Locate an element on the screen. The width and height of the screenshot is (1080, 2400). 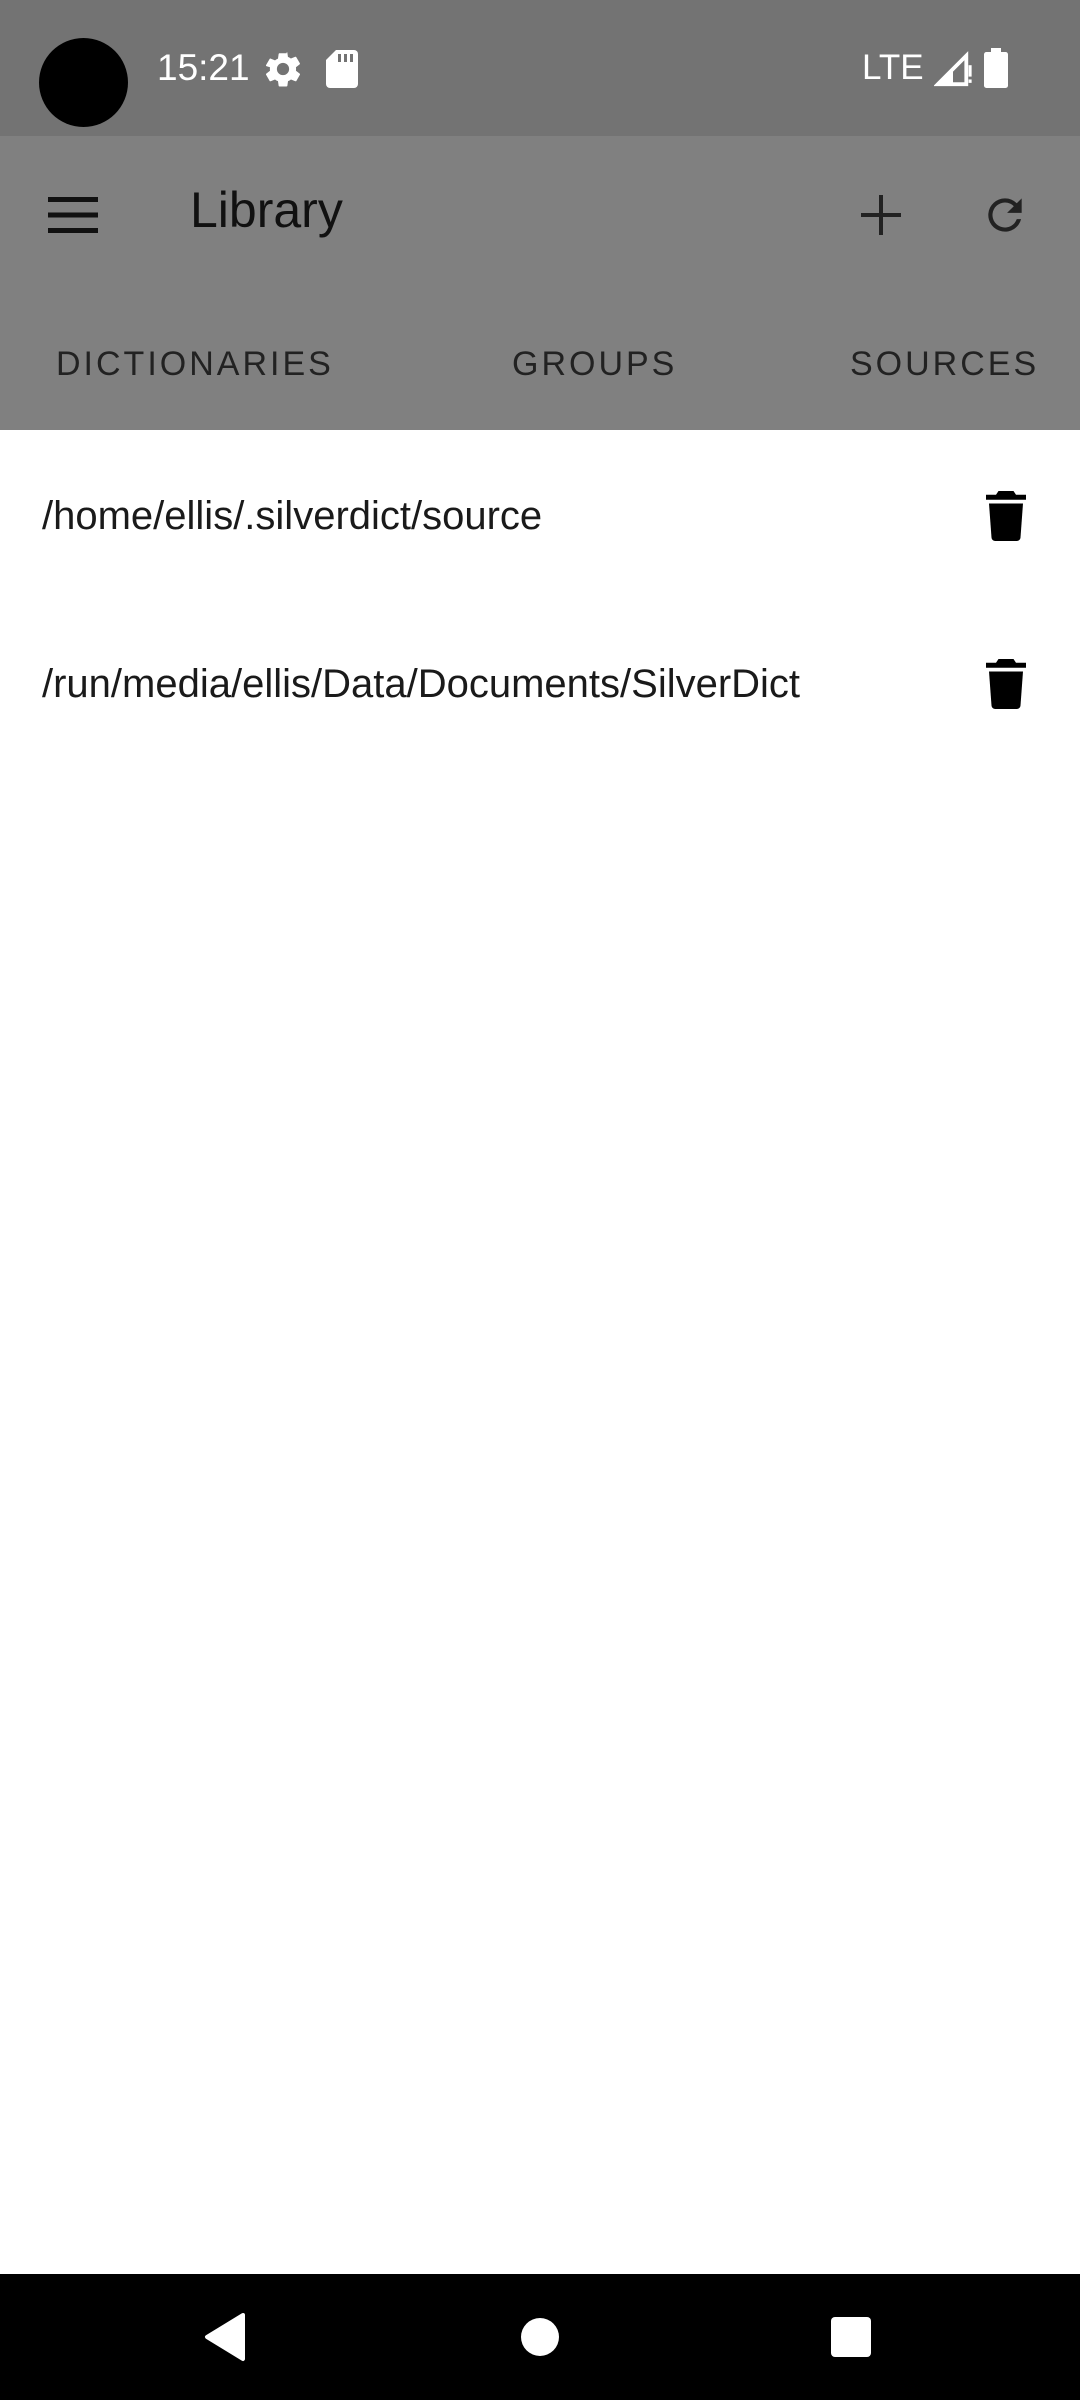
hamburger-menu-icon is located at coordinates (73, 215).